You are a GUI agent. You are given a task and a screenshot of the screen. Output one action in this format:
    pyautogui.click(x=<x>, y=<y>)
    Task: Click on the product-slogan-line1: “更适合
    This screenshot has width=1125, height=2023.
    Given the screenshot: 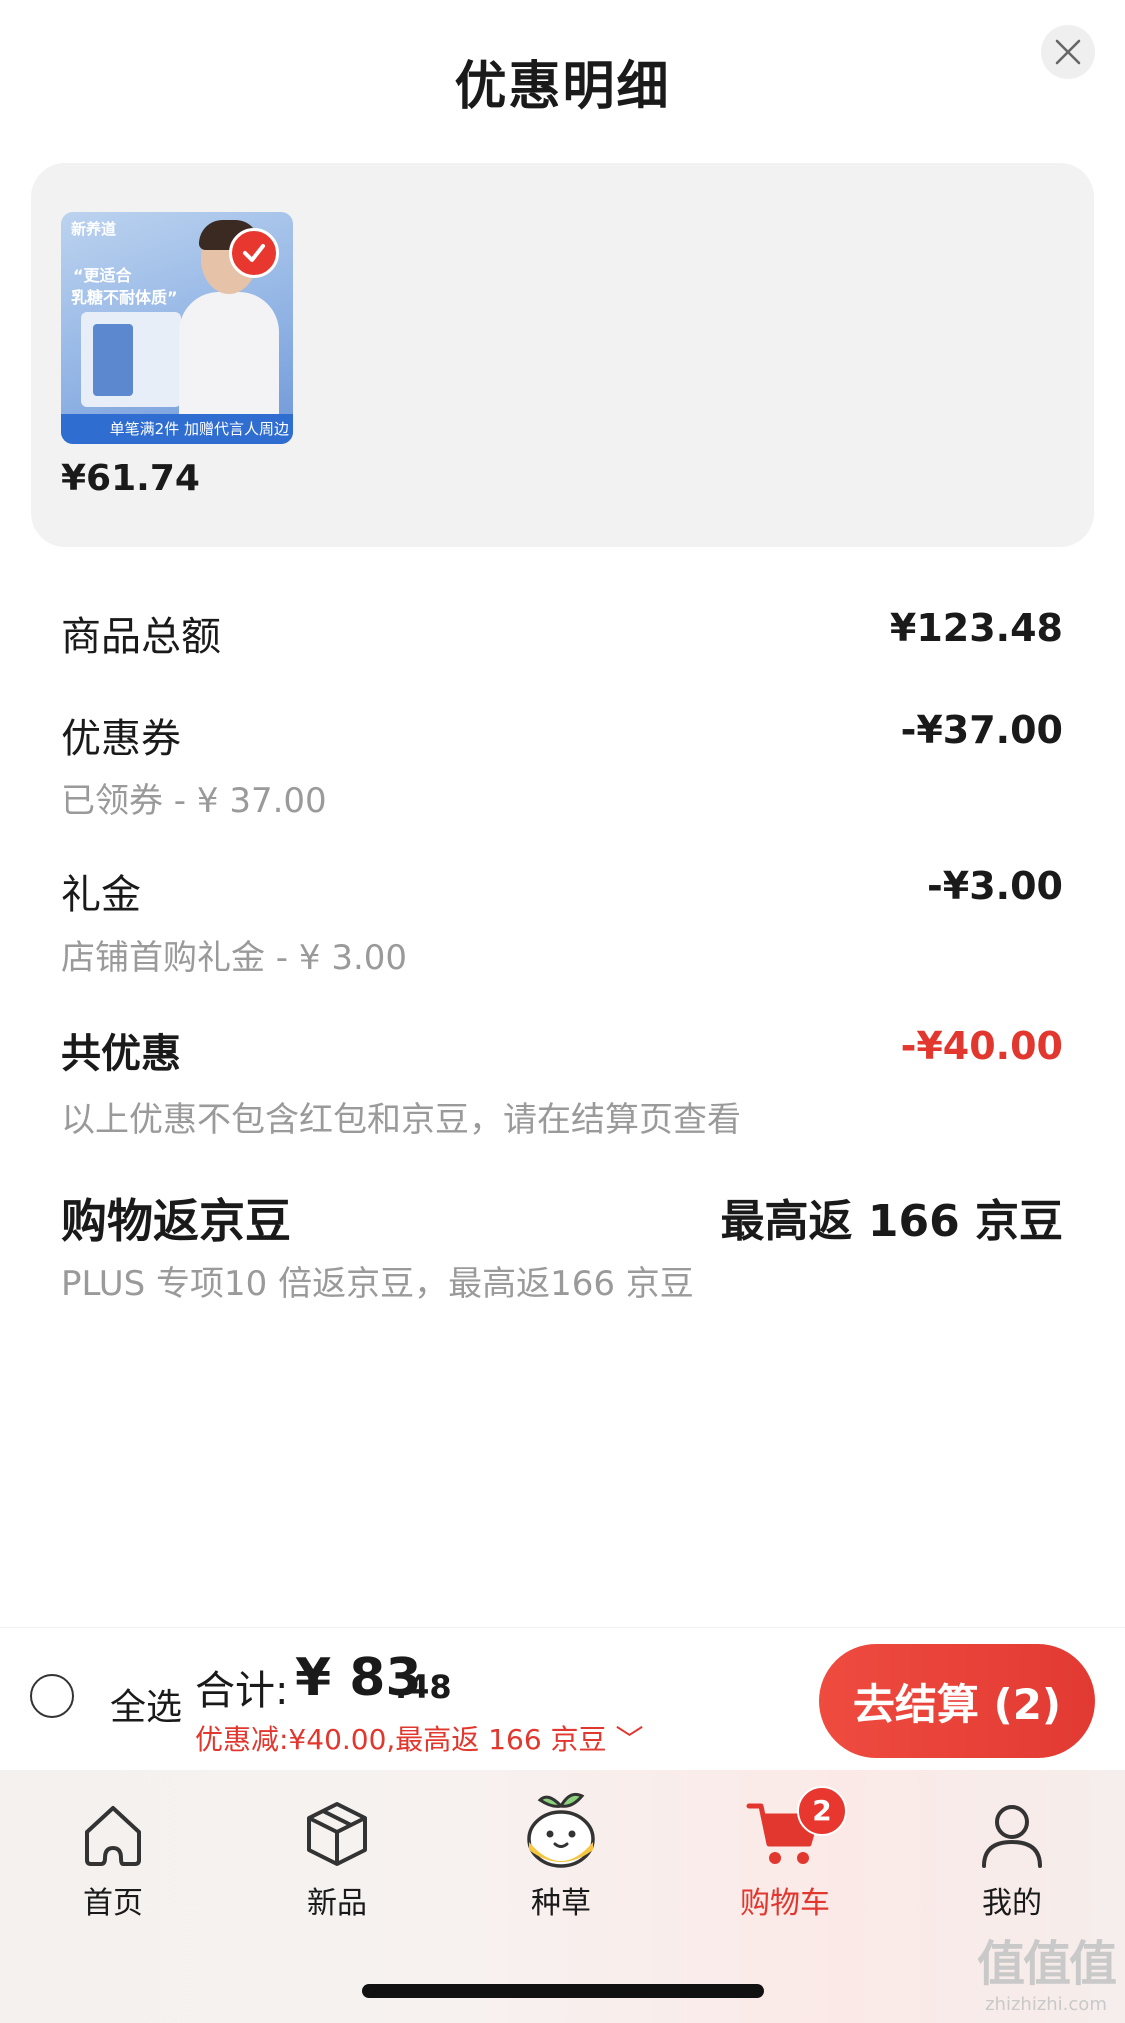 What is the action you would take?
    pyautogui.click(x=102, y=275)
    